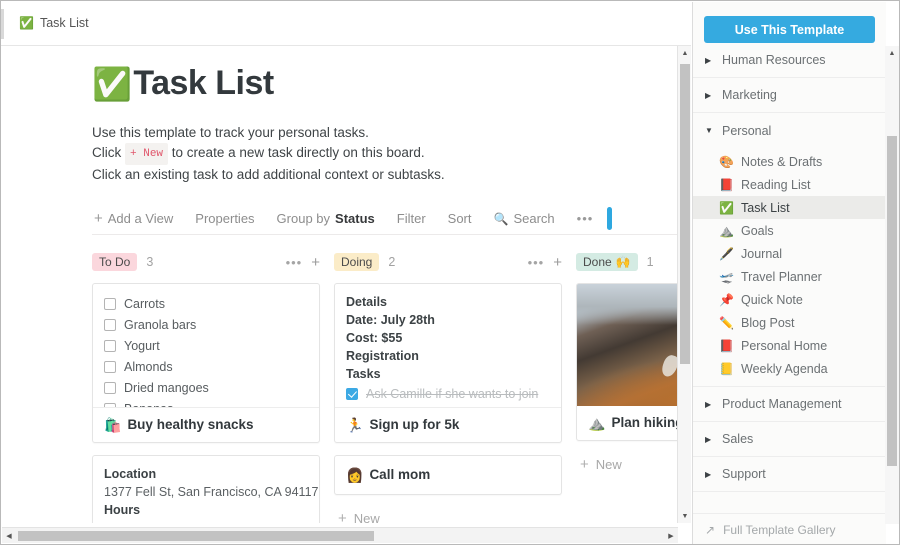  What do you see at coordinates (133, 218) in the screenshot?
I see `add-a-view-button: + Add a View` at bounding box center [133, 218].